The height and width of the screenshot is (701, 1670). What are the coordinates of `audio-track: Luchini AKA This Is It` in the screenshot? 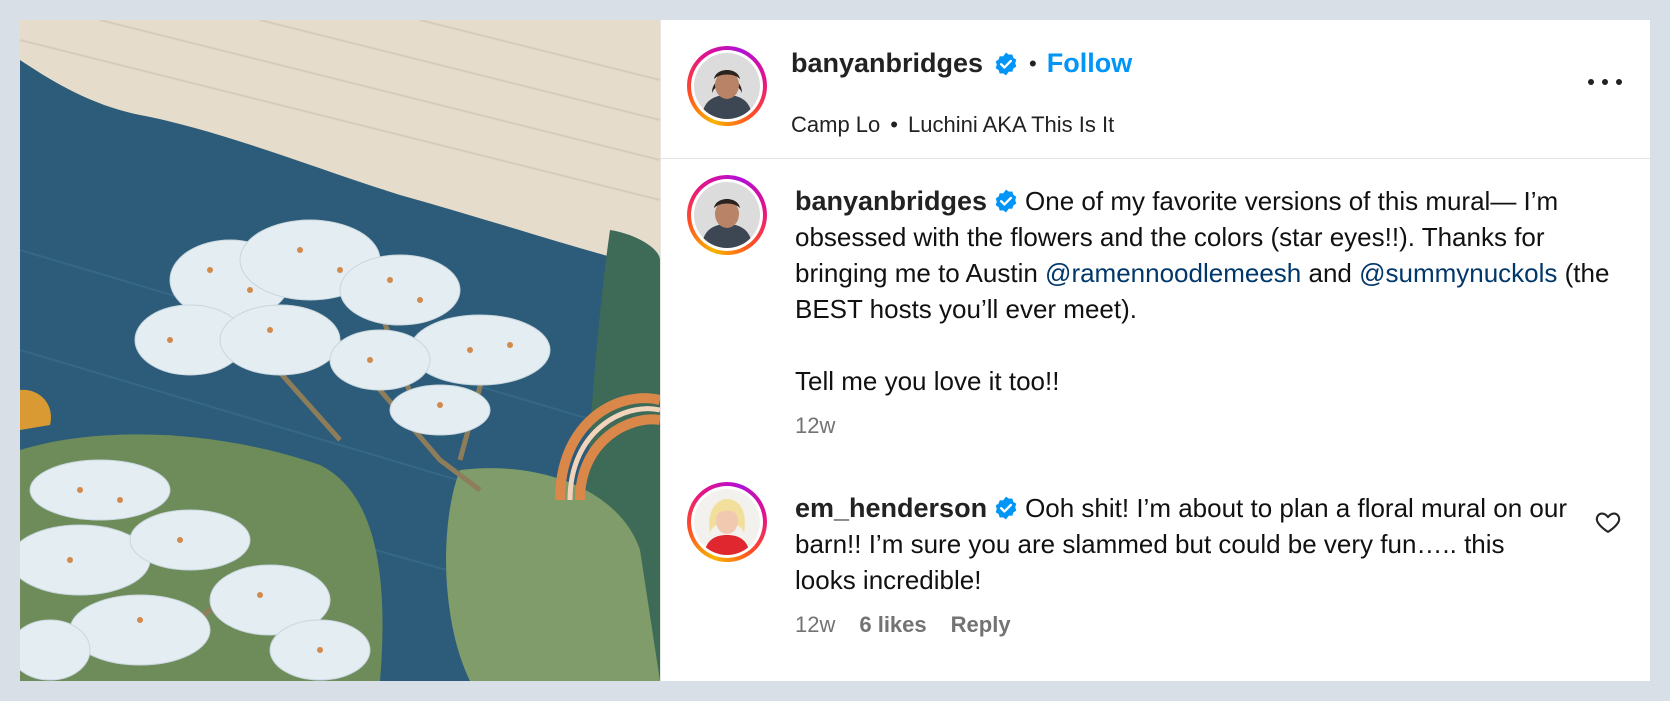 It's located at (1011, 124).